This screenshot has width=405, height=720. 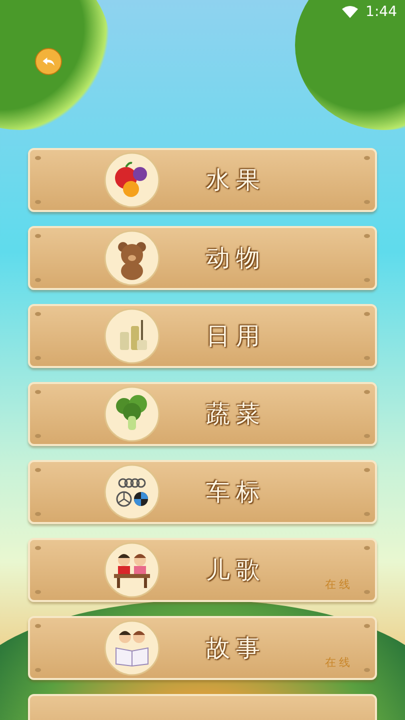 I want to click on category-card: 动物, so click(x=202, y=258).